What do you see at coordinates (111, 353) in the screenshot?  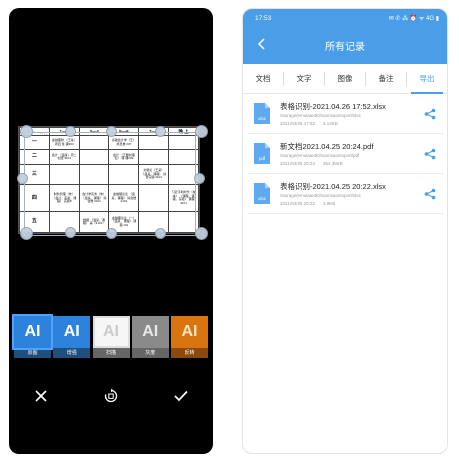 I see `filter-label: 扫描` at bounding box center [111, 353].